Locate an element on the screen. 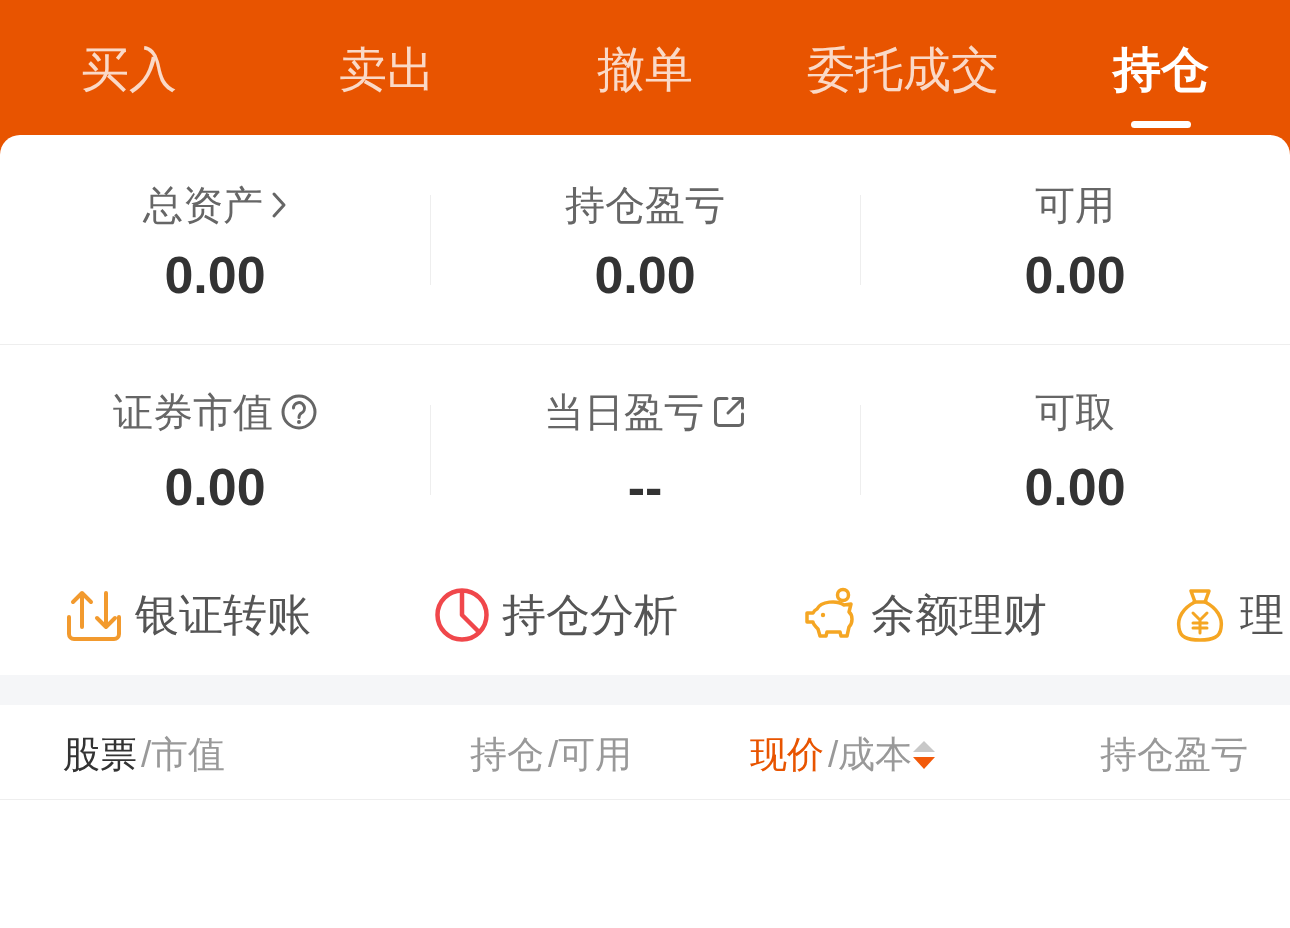 The image size is (1290, 928). stat-label: 可取 is located at coordinates (1075, 412).